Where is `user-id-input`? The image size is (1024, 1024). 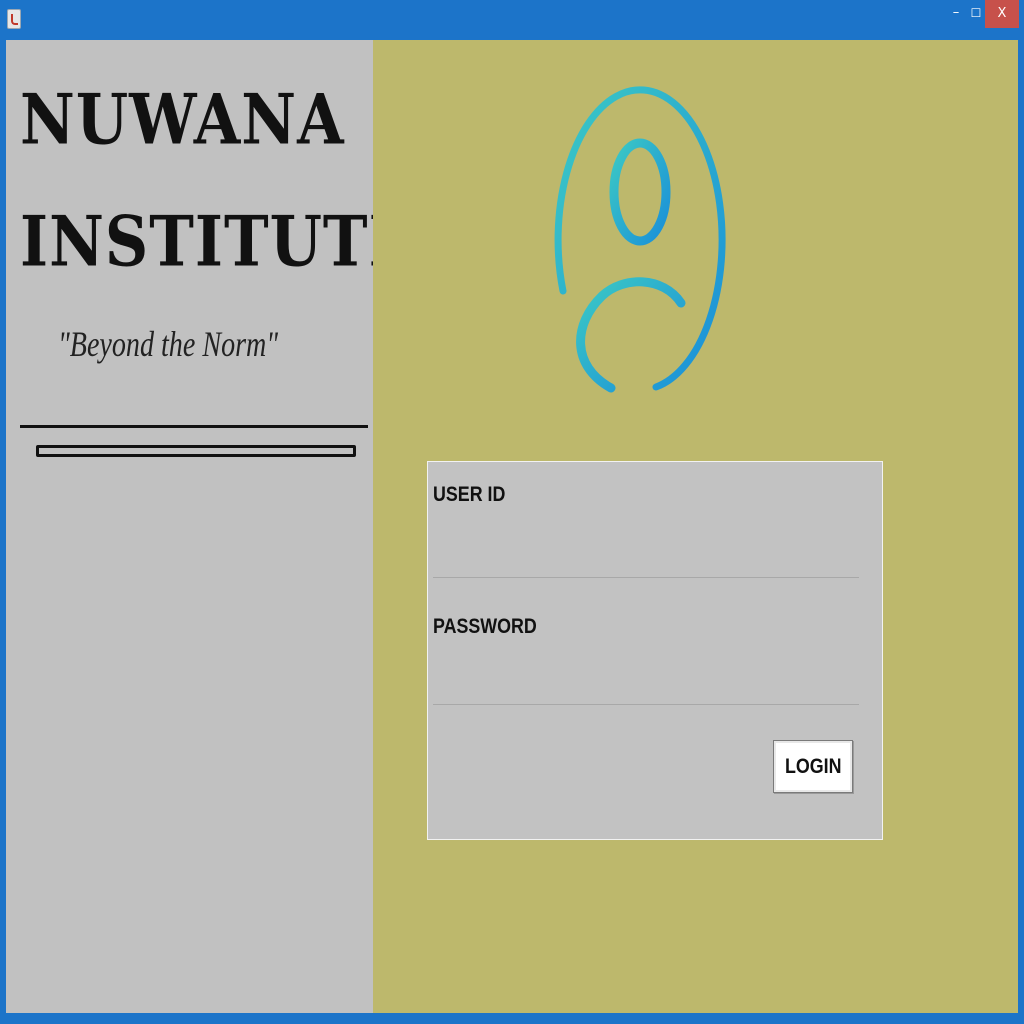 user-id-input is located at coordinates (646, 557).